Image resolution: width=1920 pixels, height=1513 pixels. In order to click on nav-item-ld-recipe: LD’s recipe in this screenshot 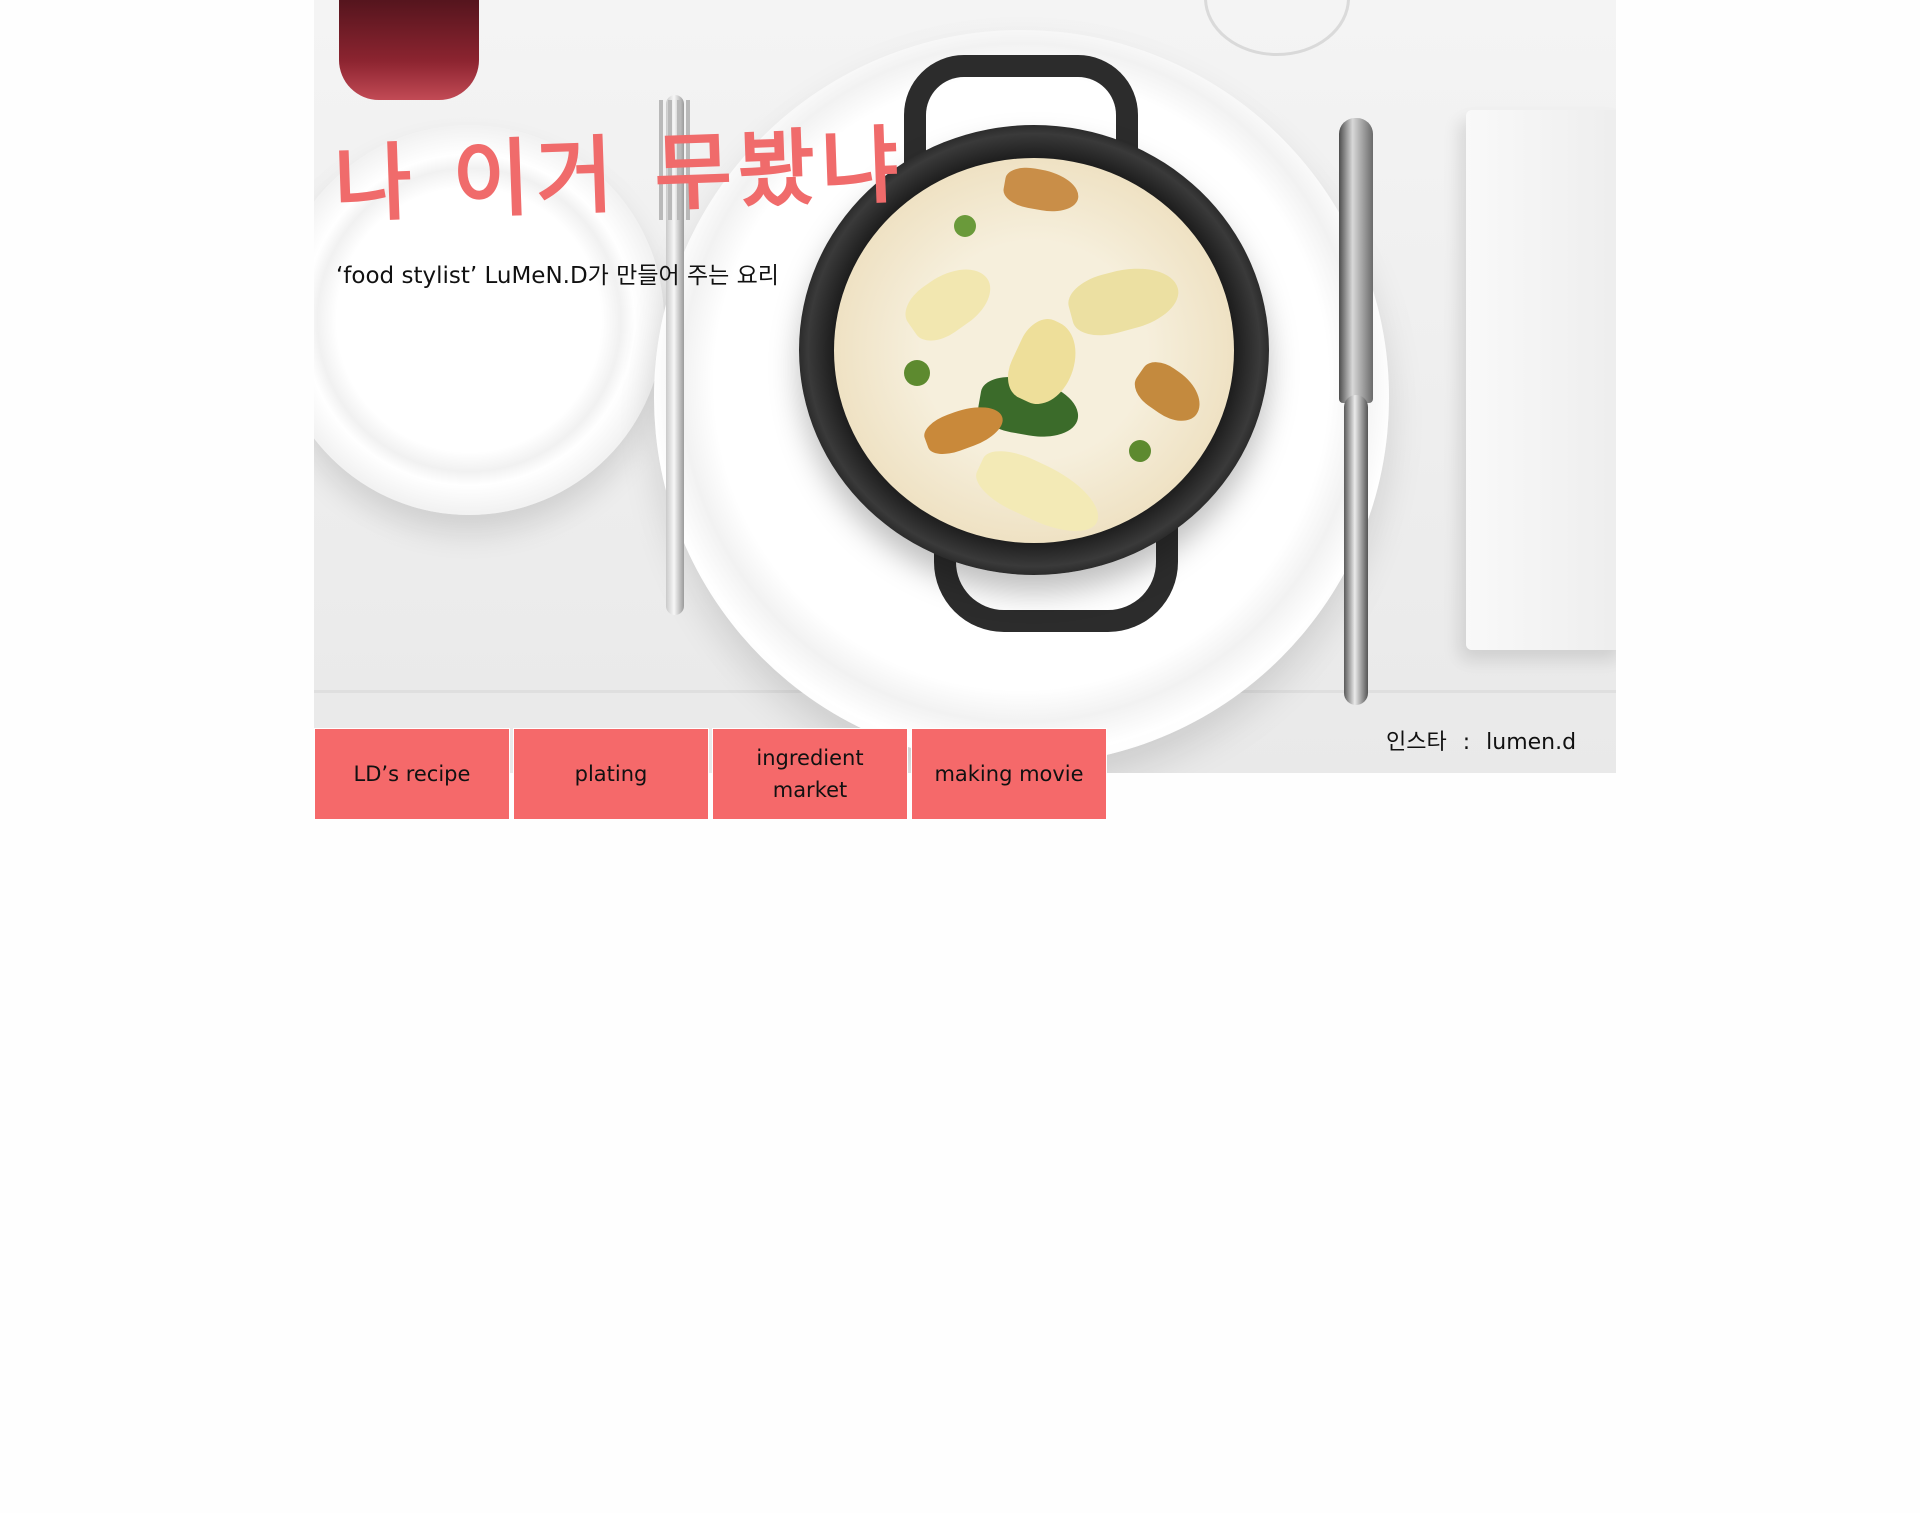, I will do `click(412, 774)`.